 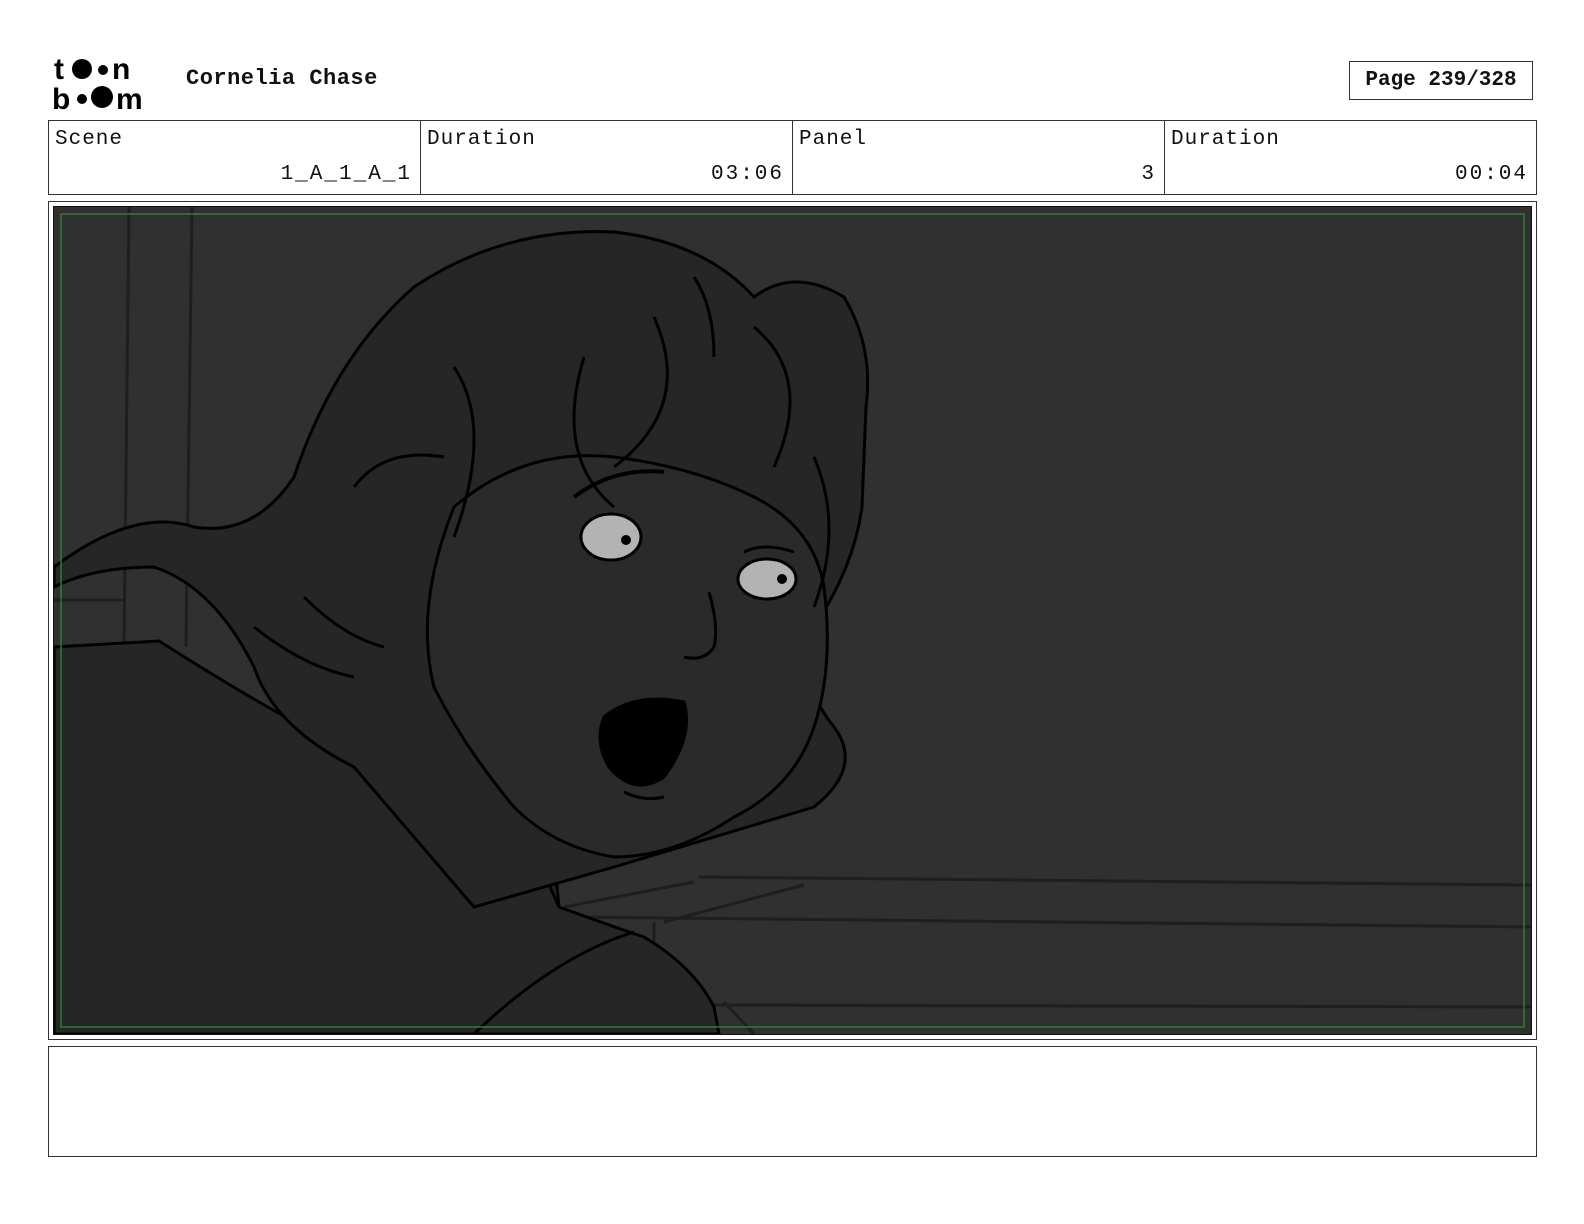 What do you see at coordinates (792, 1101) in the screenshot?
I see `panel-notes-box` at bounding box center [792, 1101].